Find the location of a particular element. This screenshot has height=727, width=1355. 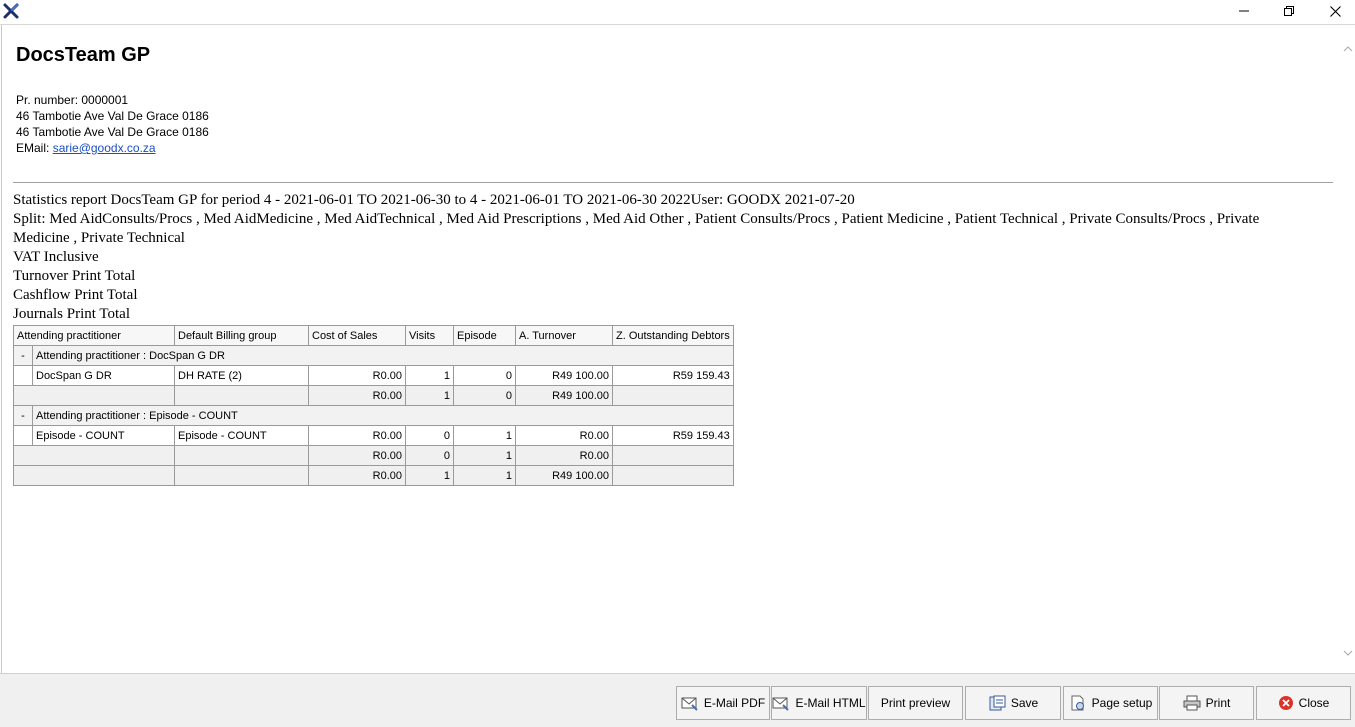

email-pdf-label: E-Mail PDF is located at coordinates (734, 703).